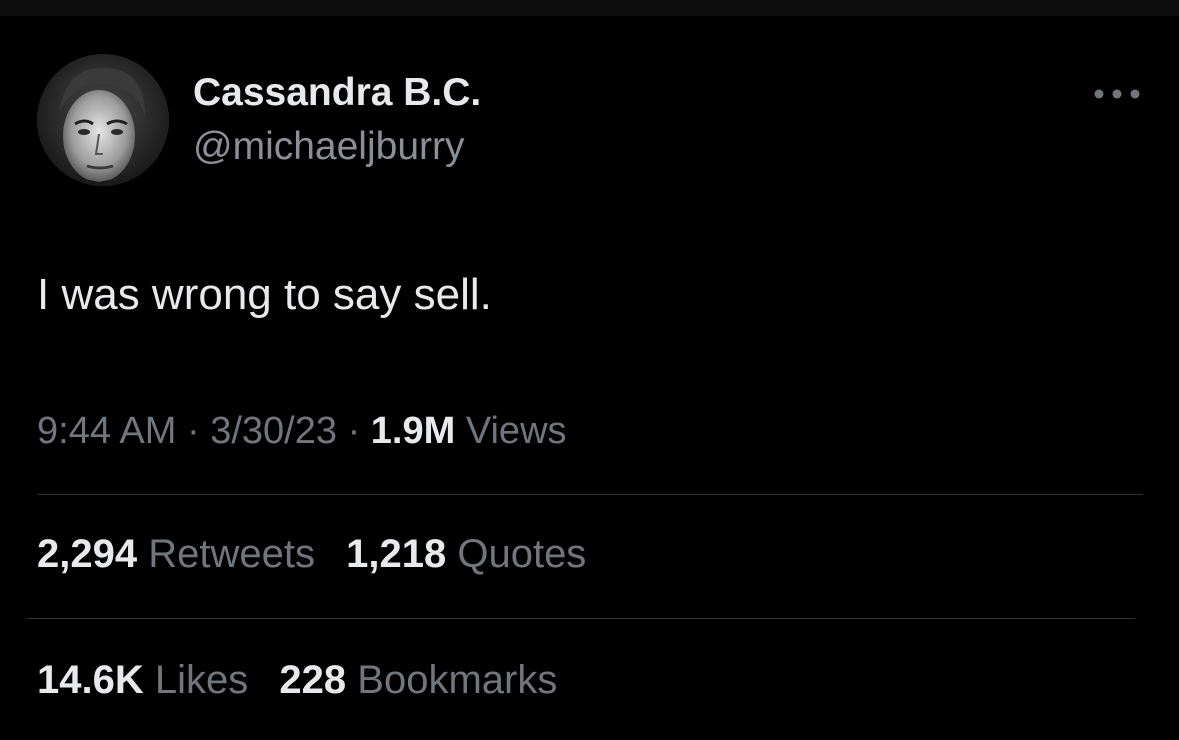 The width and height of the screenshot is (1179, 740). I want to click on stats-row-reposts: 2,294 Retweets 1,218 Quotes, so click(321, 554).